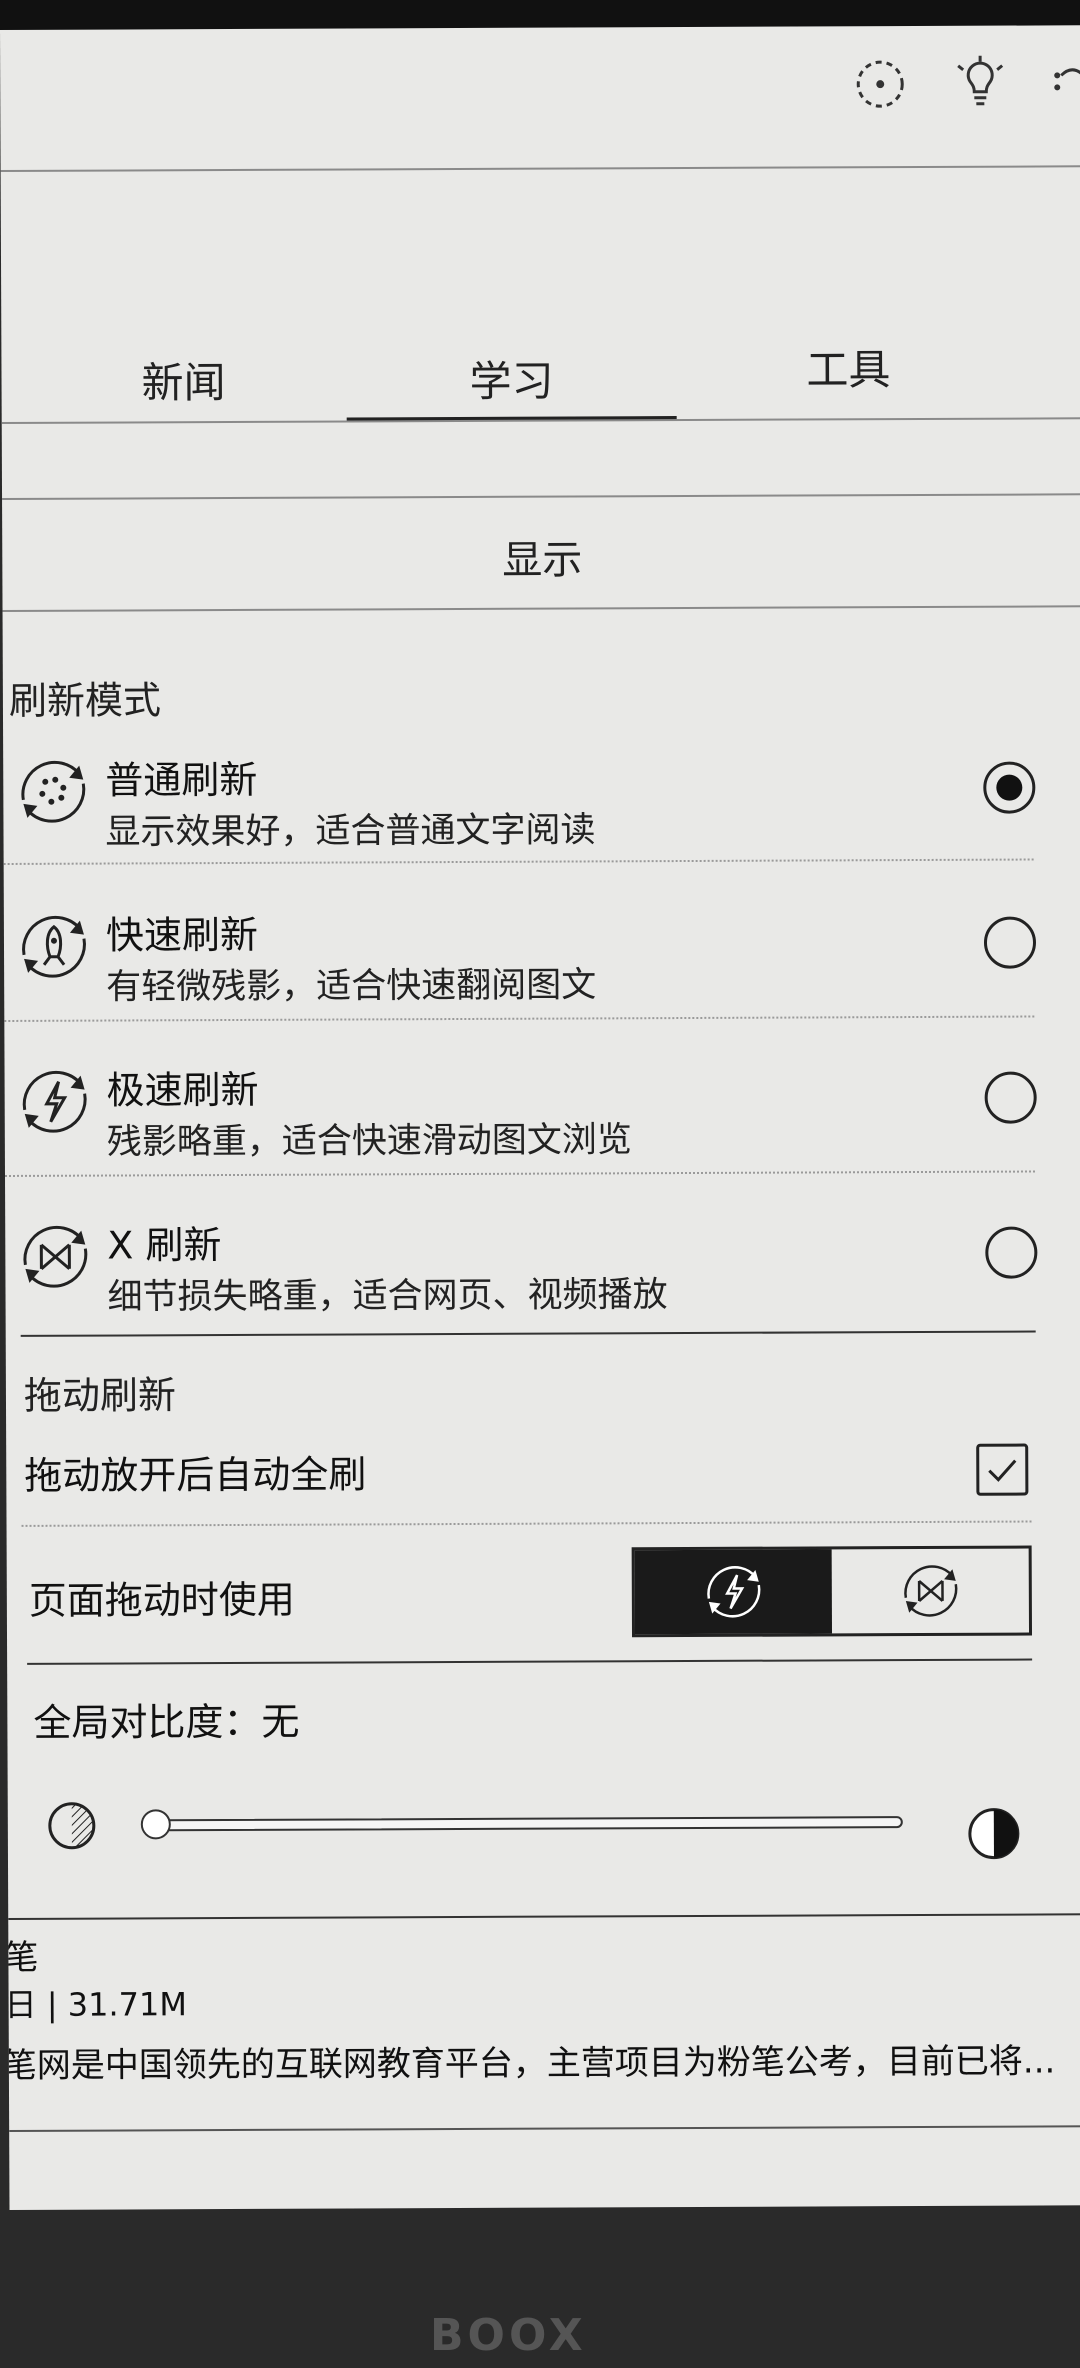 Image resolution: width=1080 pixels, height=2368 pixels. What do you see at coordinates (542, 1112) in the screenshot?
I see `refresh-option-ultrafast: 极速刷新 残影略重，适合快速滑动图文浏览` at bounding box center [542, 1112].